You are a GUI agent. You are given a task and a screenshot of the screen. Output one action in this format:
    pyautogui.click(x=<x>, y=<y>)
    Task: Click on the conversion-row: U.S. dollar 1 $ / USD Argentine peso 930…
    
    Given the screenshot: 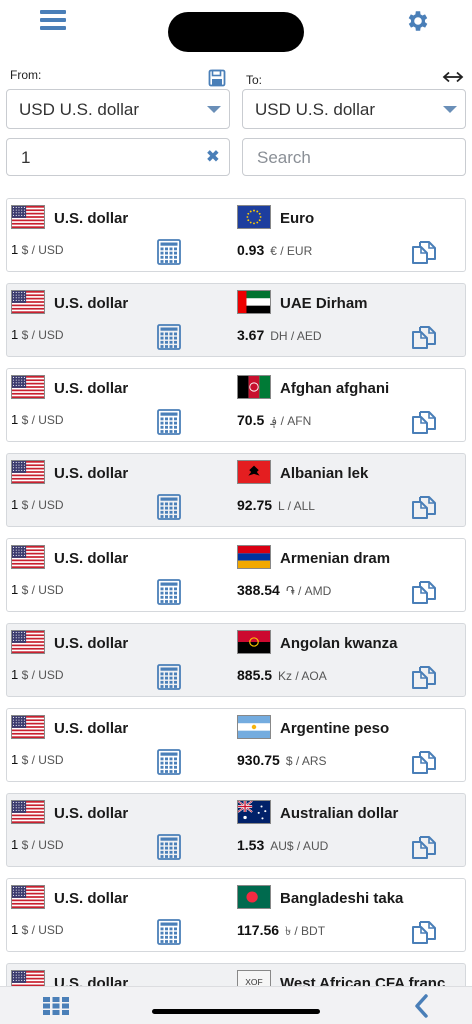 What is the action you would take?
    pyautogui.click(x=236, y=745)
    